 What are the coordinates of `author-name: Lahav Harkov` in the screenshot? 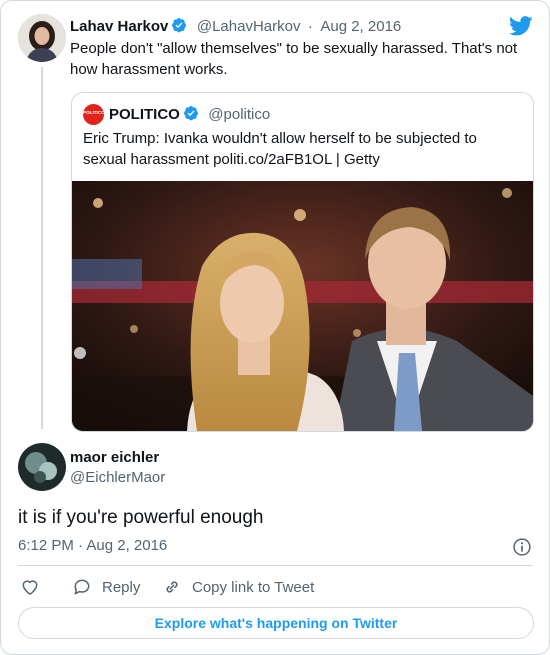 It's located at (119, 26).